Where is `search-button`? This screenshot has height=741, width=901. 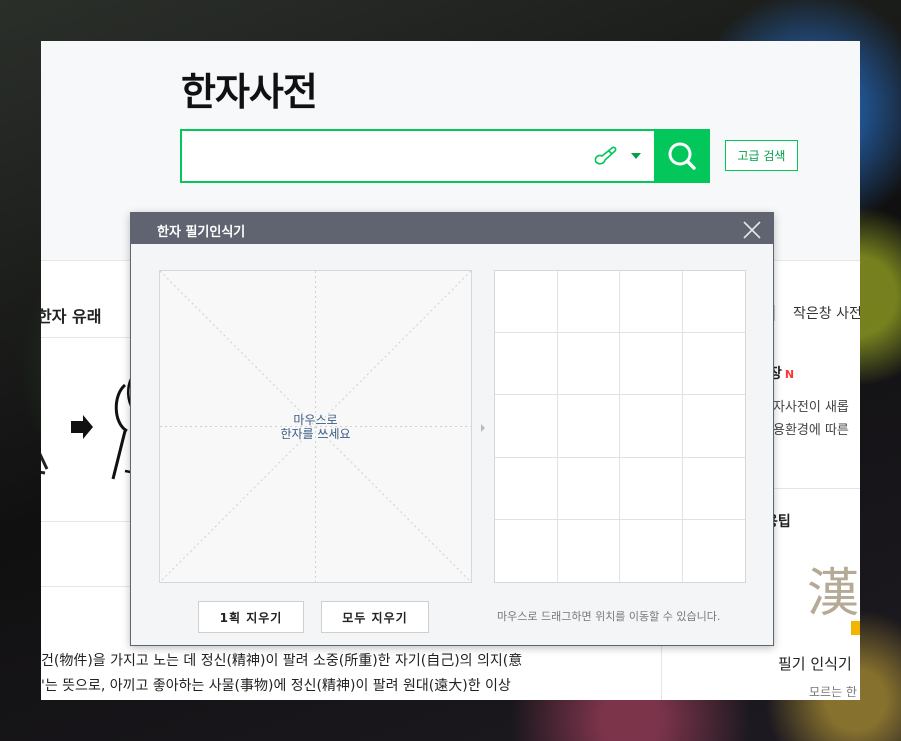
search-button is located at coordinates (682, 156).